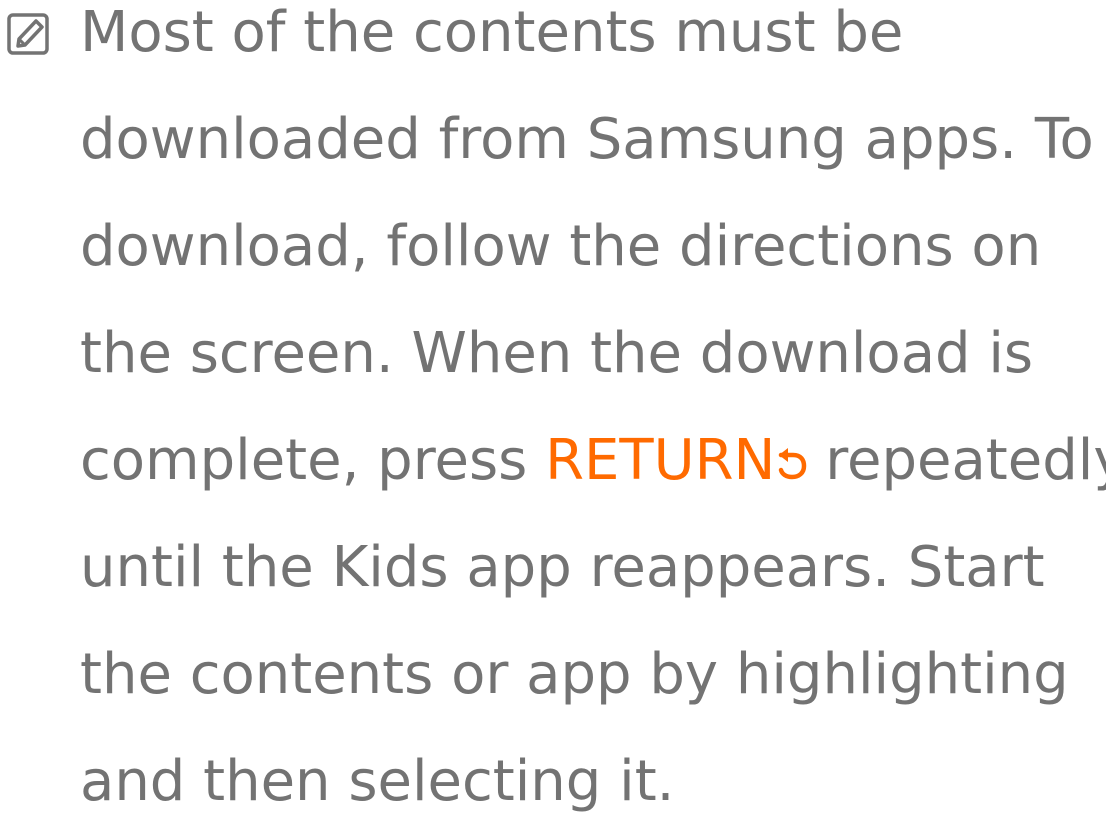 The width and height of the screenshot is (1106, 835). I want to click on return-arrow-icon, so click(793, 464).